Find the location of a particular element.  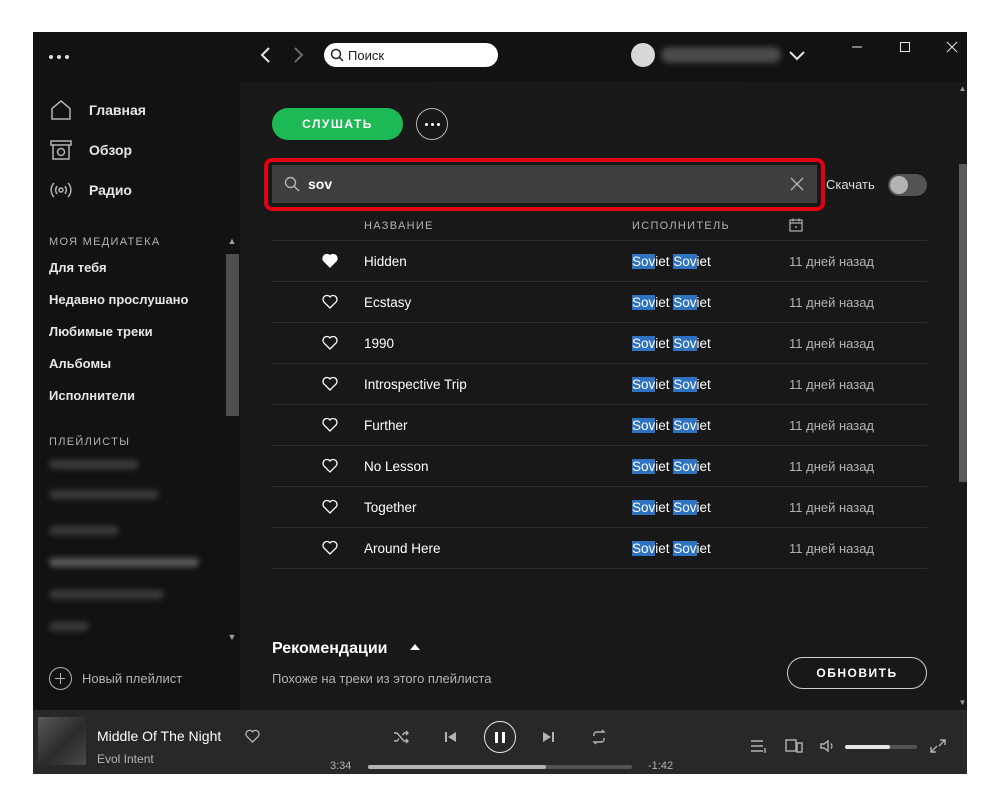

devices-icon is located at coordinates (794, 746).